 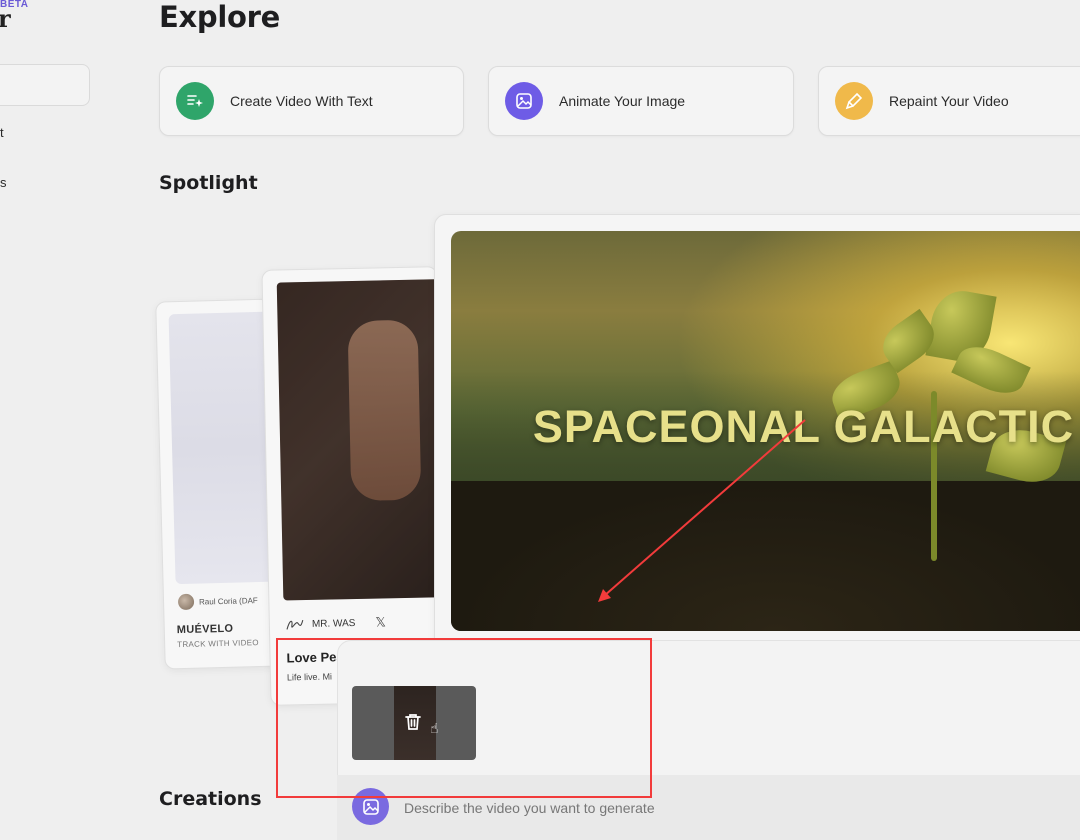 What do you see at coordinates (309, 677) in the screenshot?
I see `card-subtitle: Life live. Mi` at bounding box center [309, 677].